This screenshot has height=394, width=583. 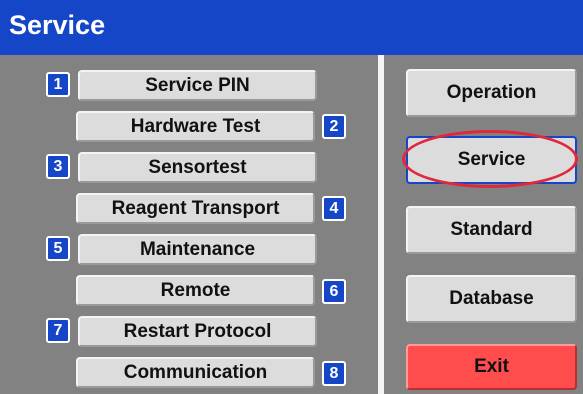 I want to click on title-bar: Service, so click(x=291, y=27).